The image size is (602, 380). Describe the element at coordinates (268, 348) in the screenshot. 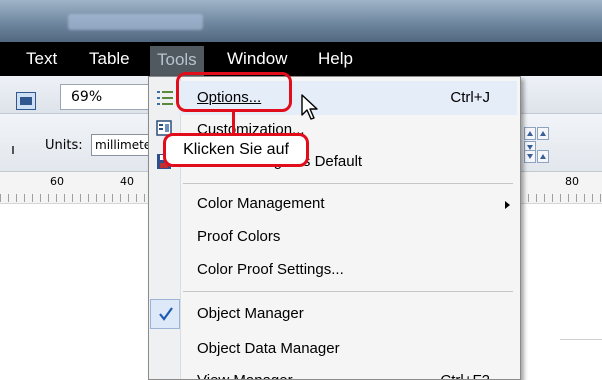

I see `menu-item-label: Object Data Manager` at that location.